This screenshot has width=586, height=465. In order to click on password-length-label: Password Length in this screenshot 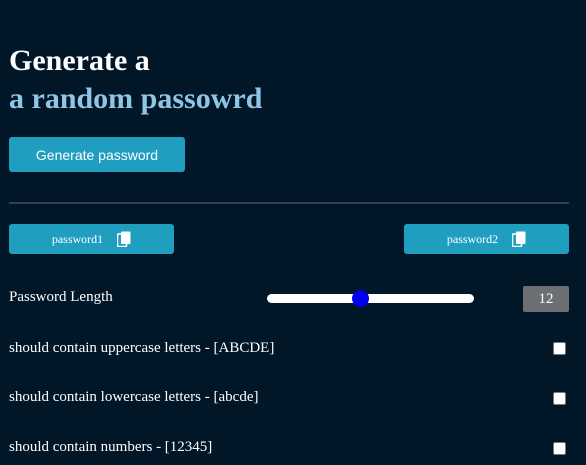, I will do `click(61, 297)`.